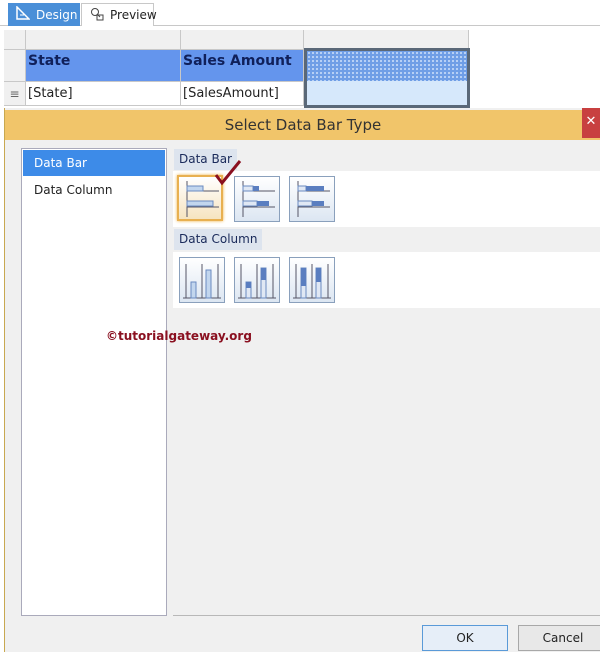 The height and width of the screenshot is (652, 600). What do you see at coordinates (386, 193) in the screenshot?
I see `data-bar-options` at bounding box center [386, 193].